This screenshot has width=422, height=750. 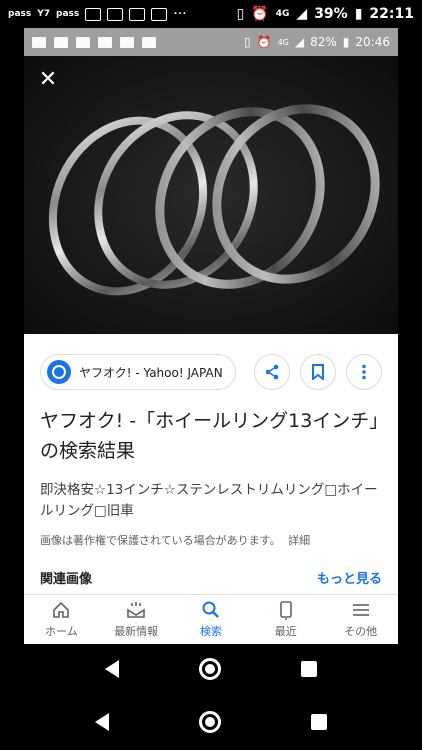 What do you see at coordinates (285, 610) in the screenshot?
I see `recent-icon` at bounding box center [285, 610].